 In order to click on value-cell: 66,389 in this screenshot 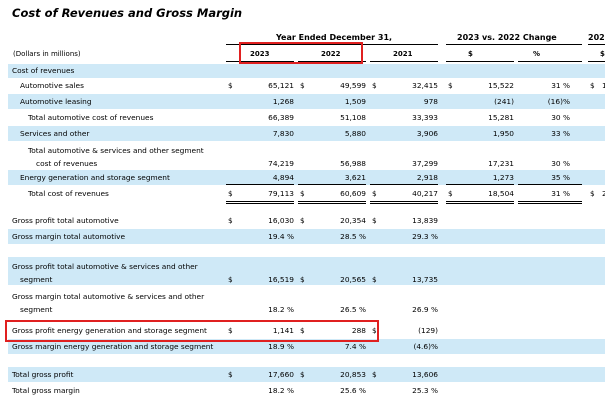, I will do `click(281, 117)`.